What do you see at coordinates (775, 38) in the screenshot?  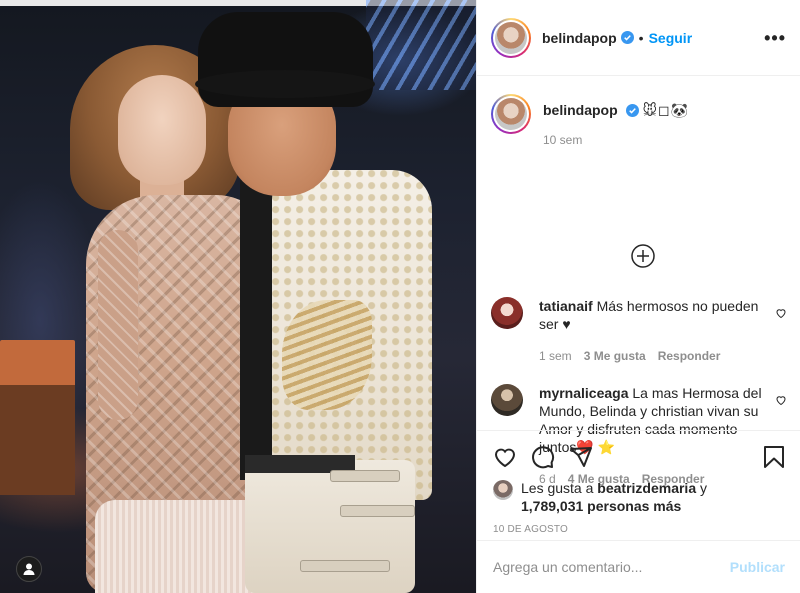 I see `more-options-button: •••` at bounding box center [775, 38].